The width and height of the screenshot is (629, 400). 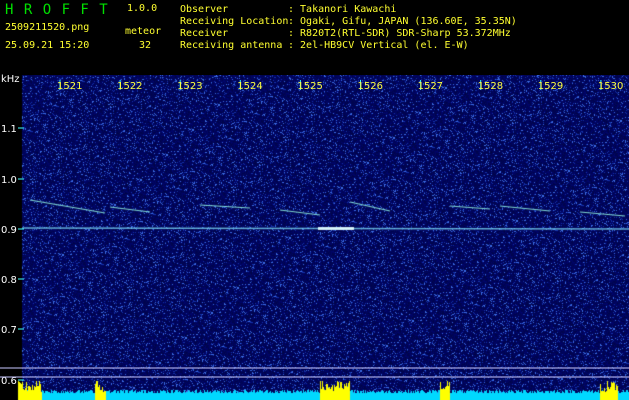 I want to click on receiver-label: Receiver, so click(x=204, y=33).